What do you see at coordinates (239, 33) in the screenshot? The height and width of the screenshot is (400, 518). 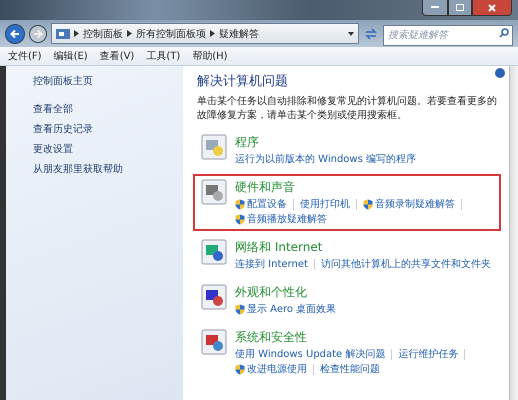 I see `breadcrumb-item: 疑难解答` at bounding box center [239, 33].